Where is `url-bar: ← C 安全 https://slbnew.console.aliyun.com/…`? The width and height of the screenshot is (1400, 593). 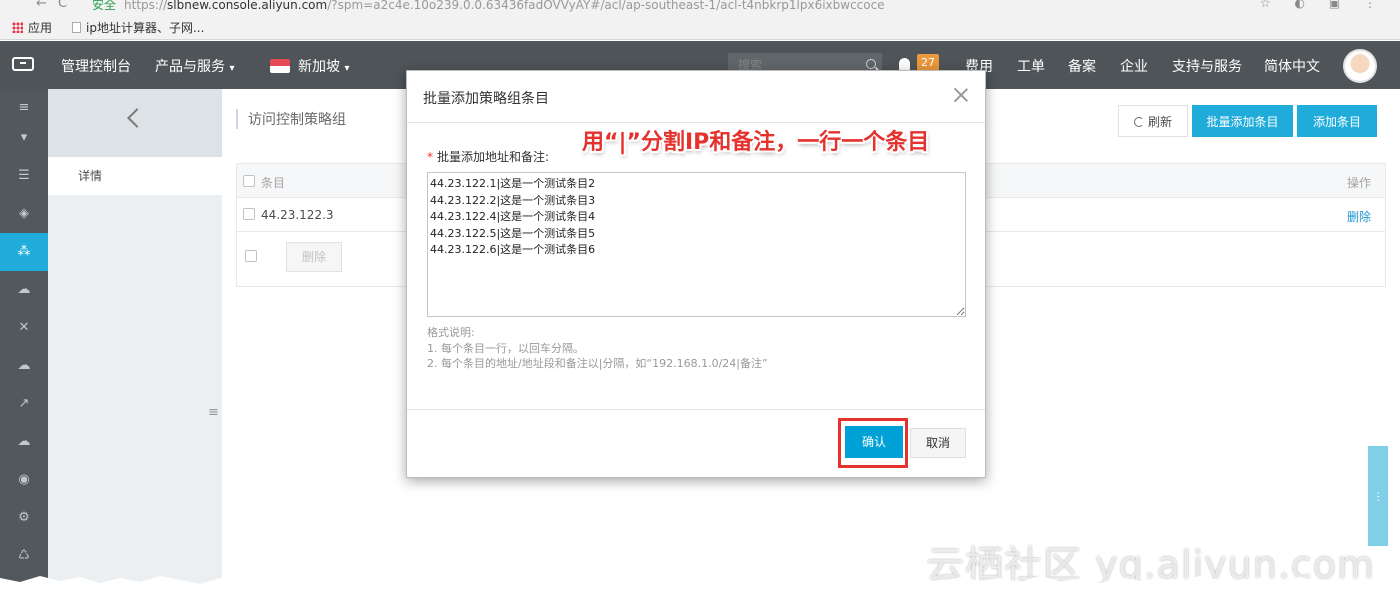 url-bar: ← C 安全 https://slbnew.console.aliyun.com/… is located at coordinates (700, 7).